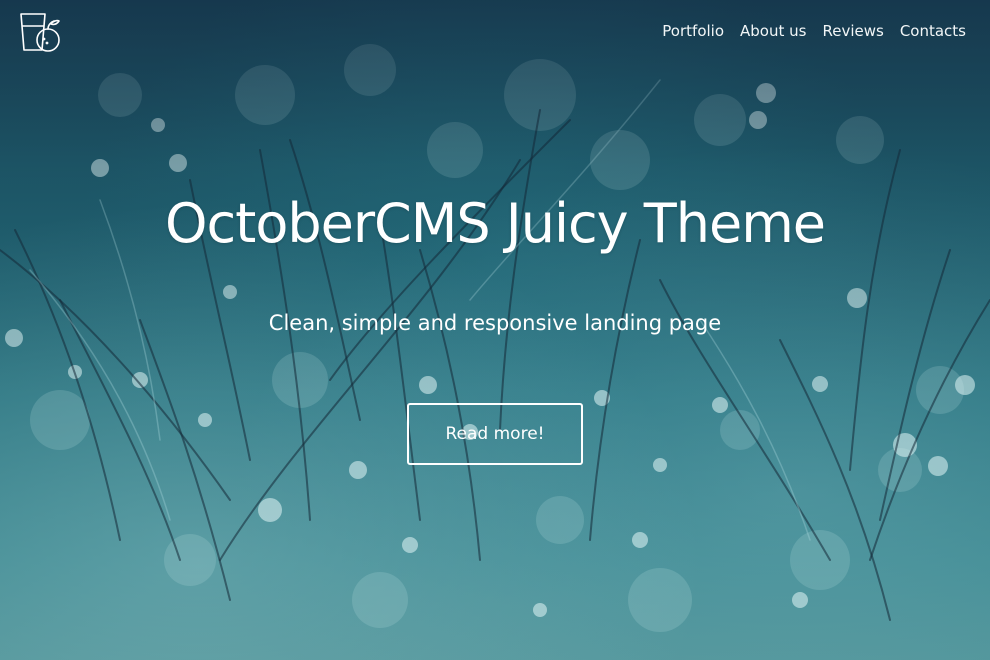 The width and height of the screenshot is (990, 660). I want to click on nav-item-contacts: Contacts, so click(933, 31).